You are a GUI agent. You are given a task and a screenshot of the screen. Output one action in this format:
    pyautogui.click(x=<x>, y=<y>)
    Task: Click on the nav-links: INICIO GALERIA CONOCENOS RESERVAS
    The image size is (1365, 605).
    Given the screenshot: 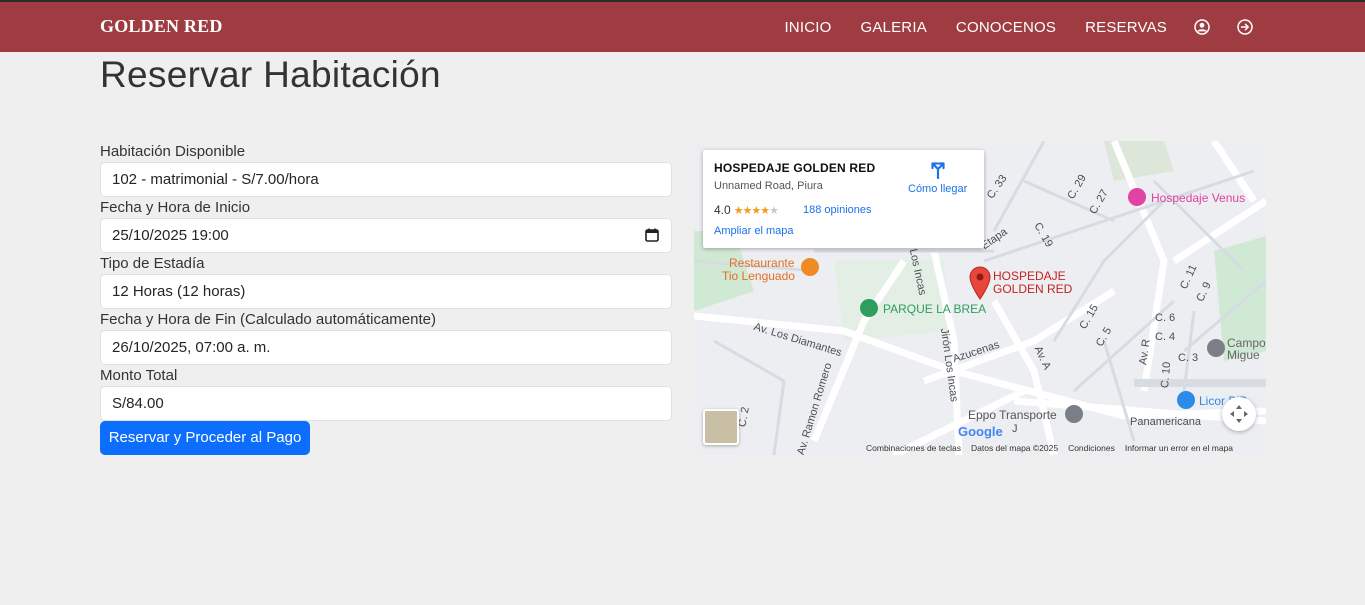 What is the action you would take?
    pyautogui.click(x=1004, y=27)
    